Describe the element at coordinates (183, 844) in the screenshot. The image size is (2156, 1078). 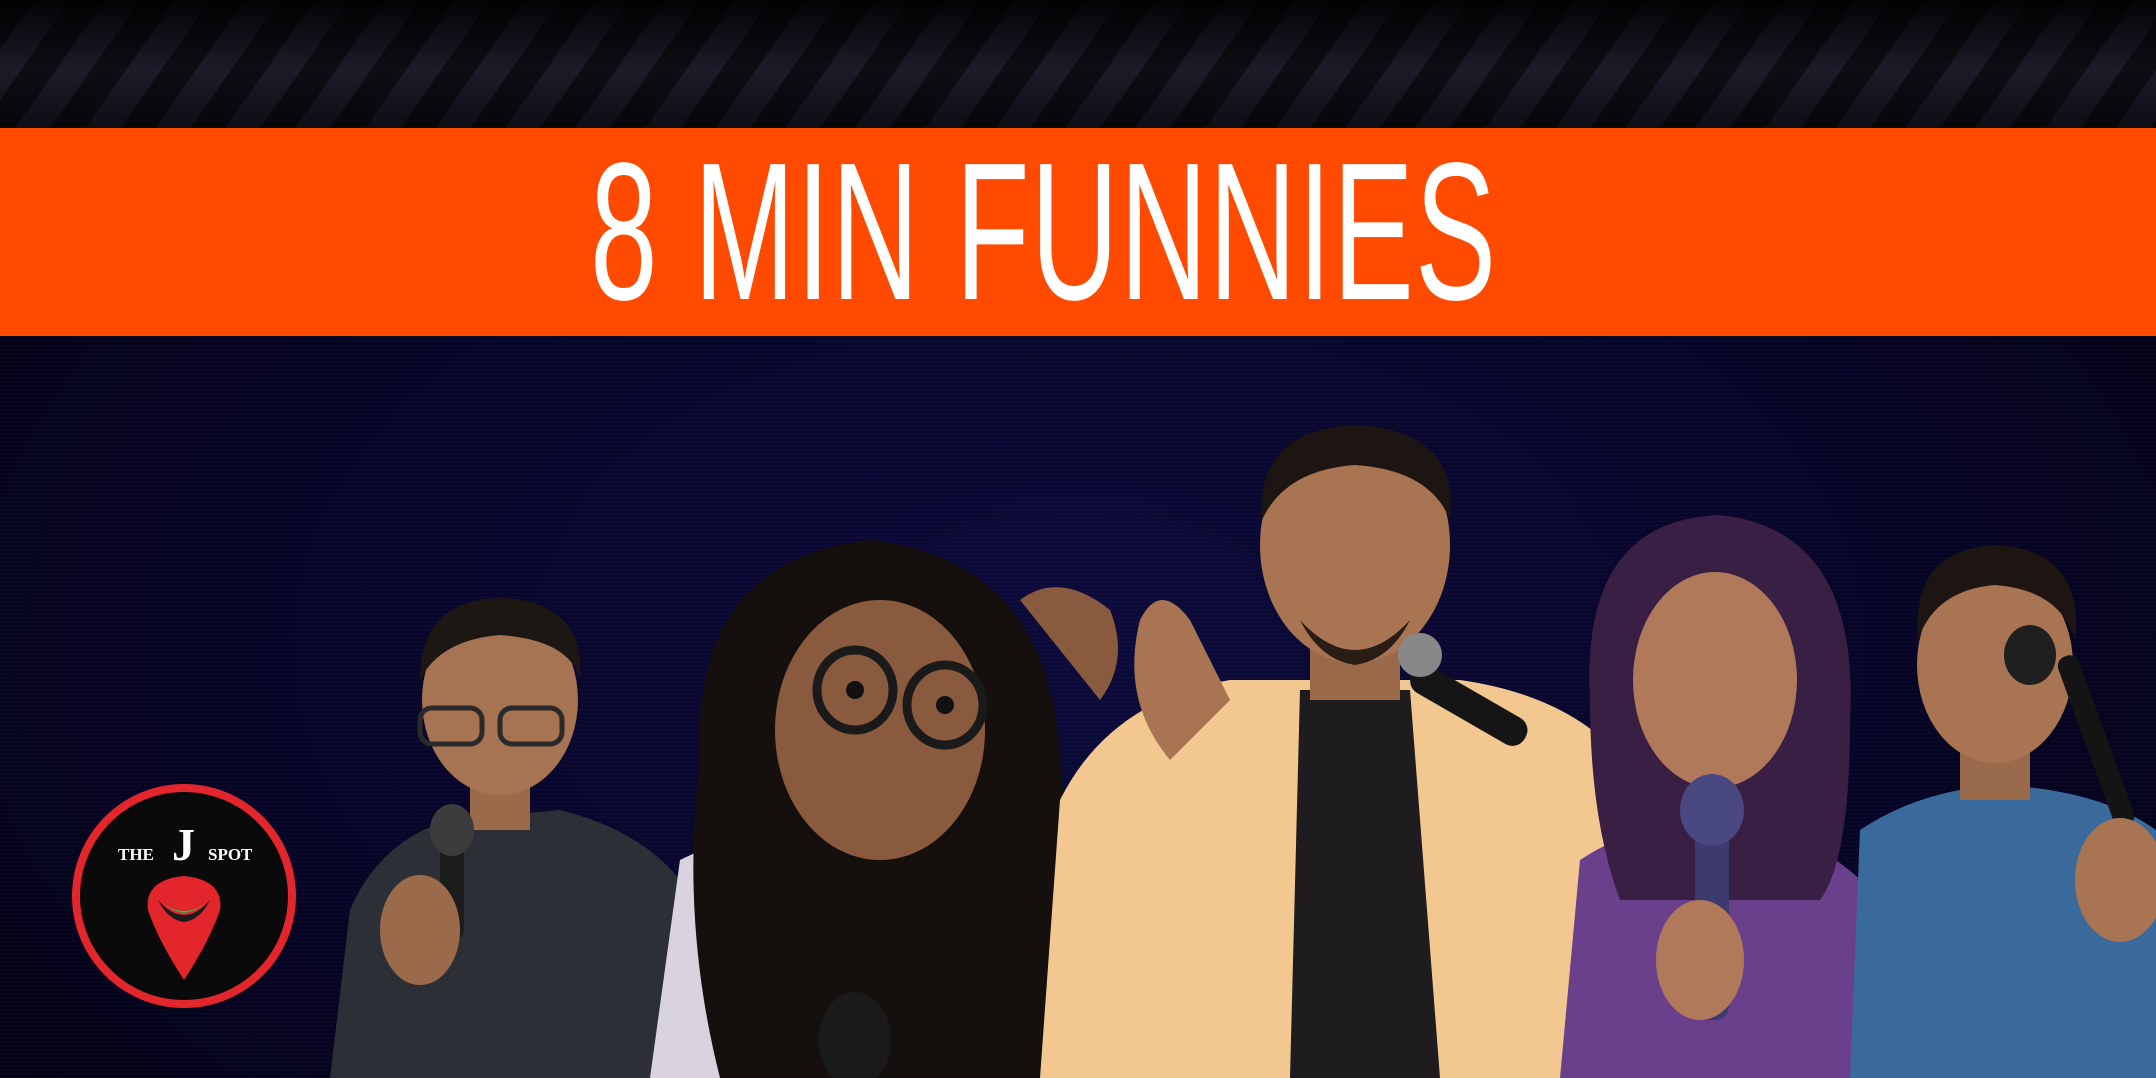
I see `logo-text-j: J` at that location.